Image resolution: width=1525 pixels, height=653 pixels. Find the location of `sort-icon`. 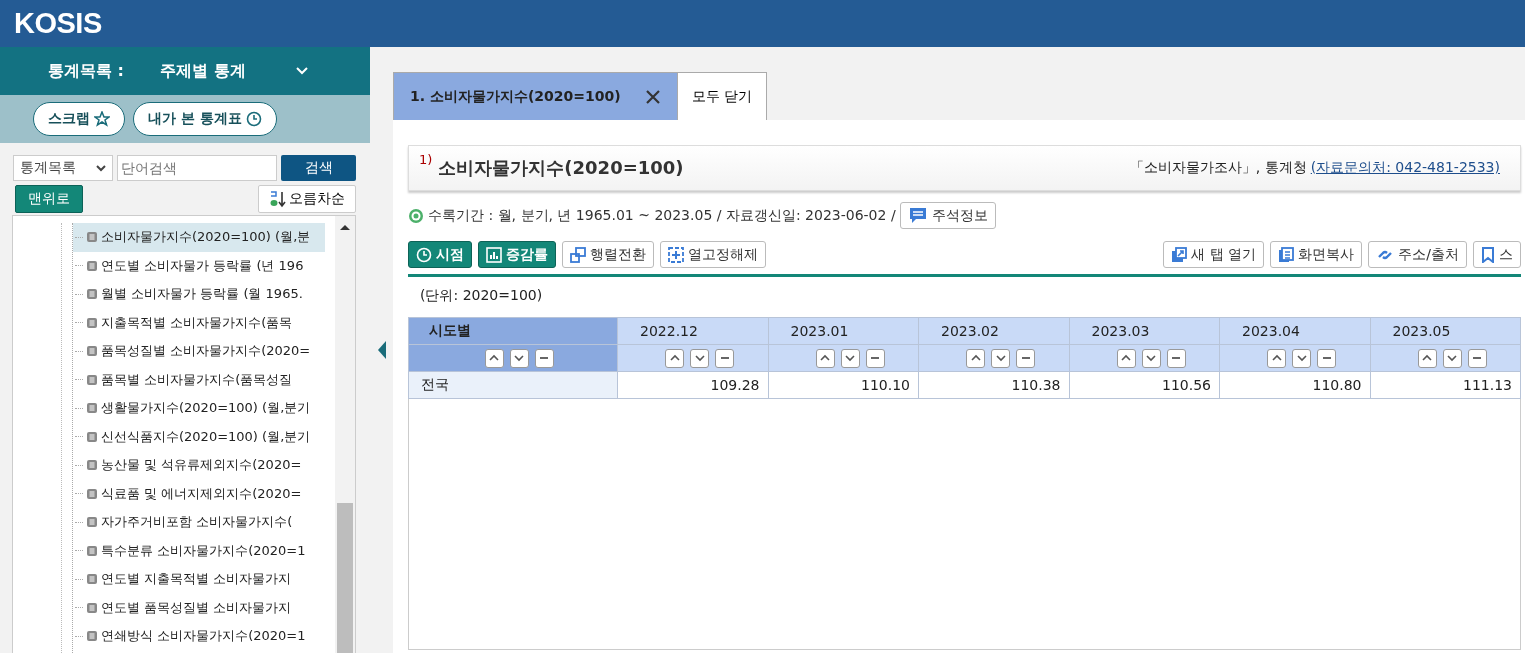

sort-icon is located at coordinates (278, 199).